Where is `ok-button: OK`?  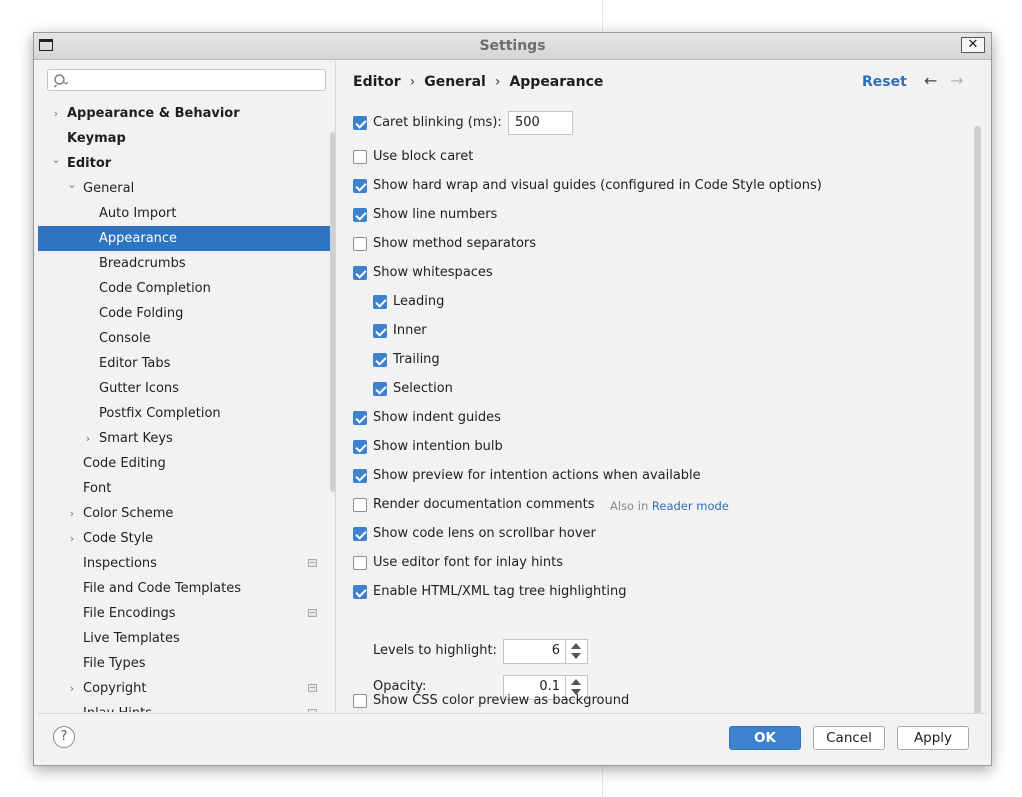
ok-button: OK is located at coordinates (765, 738).